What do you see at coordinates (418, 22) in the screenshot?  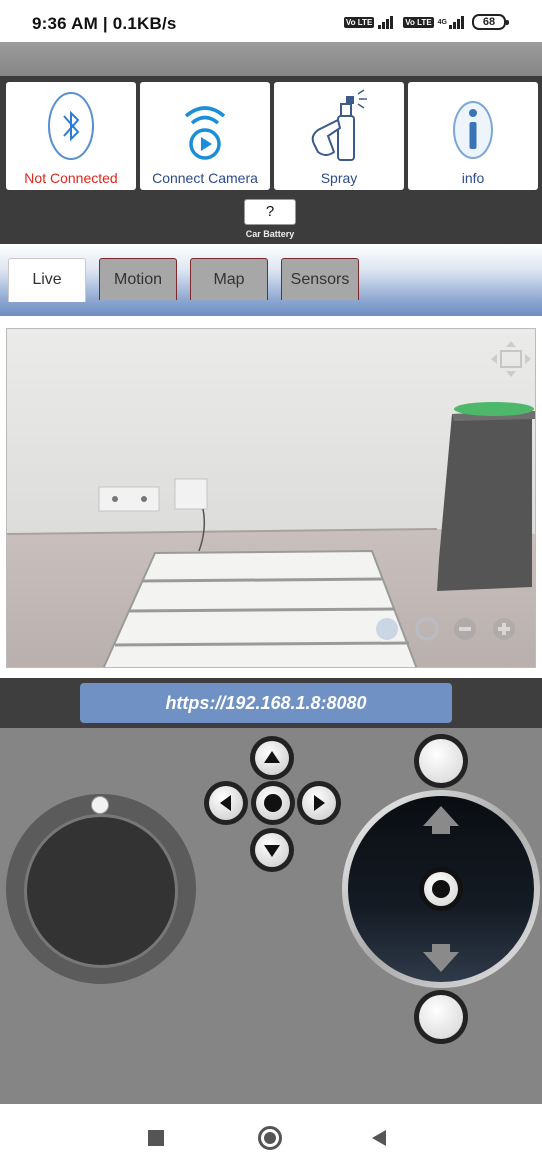 I see `volte-badge-sim2: Vo LTE` at bounding box center [418, 22].